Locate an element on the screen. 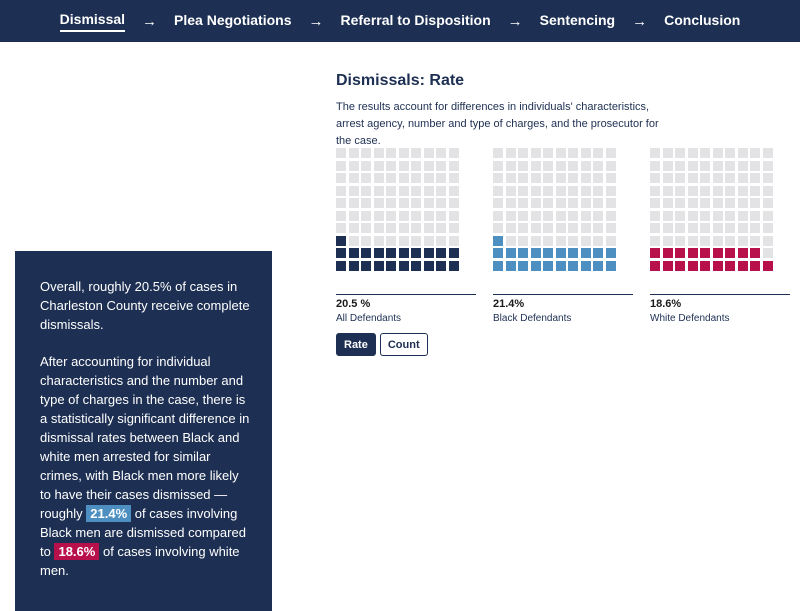  stat-baseline is located at coordinates (720, 294).